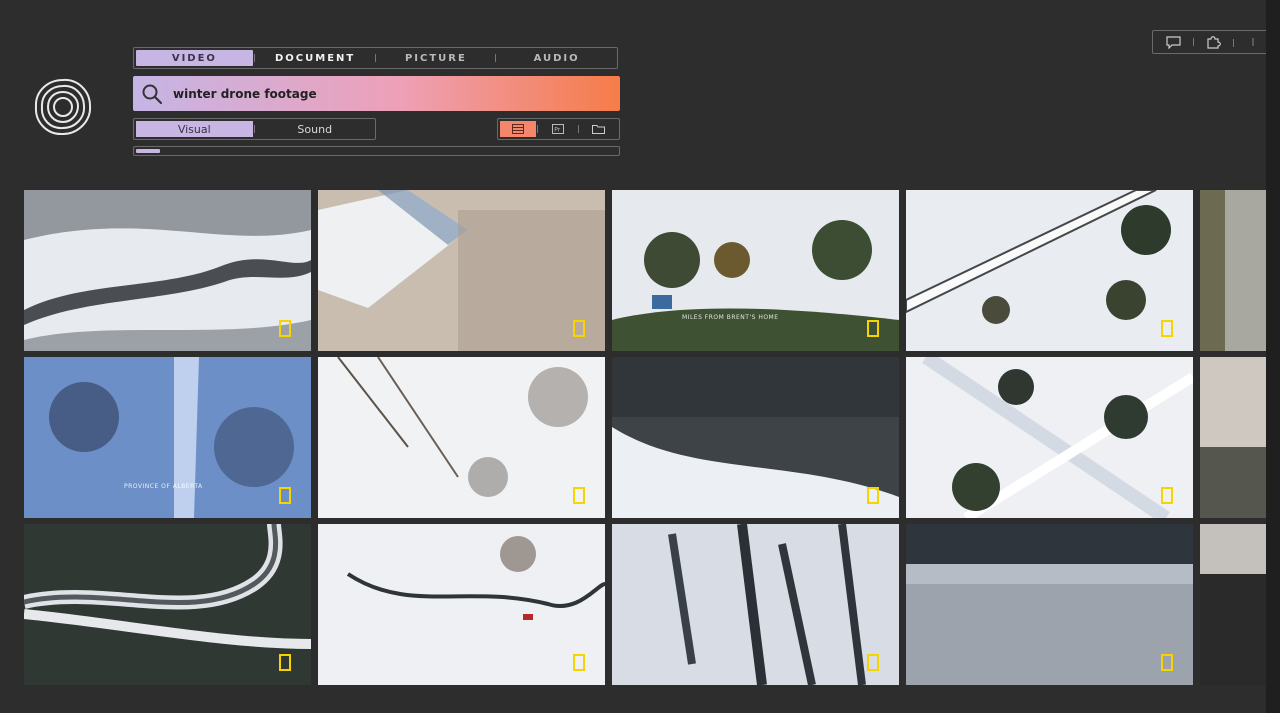  What do you see at coordinates (383, 93) in the screenshot?
I see `search-input` at bounding box center [383, 93].